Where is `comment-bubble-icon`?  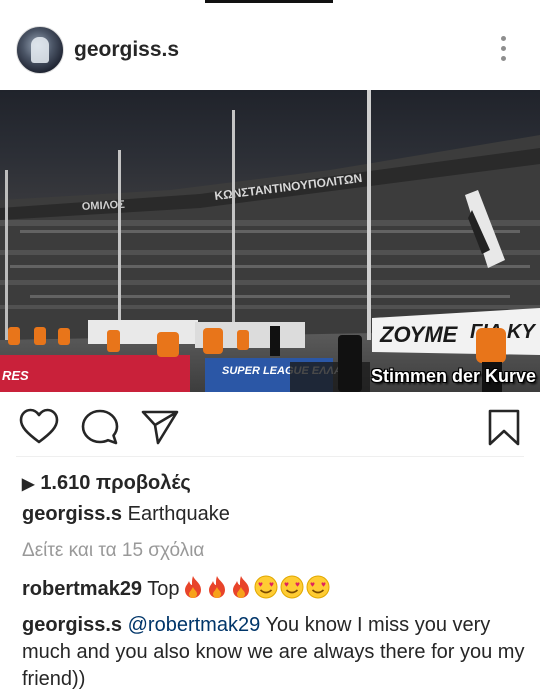
comment-bubble-icon is located at coordinates (100, 428).